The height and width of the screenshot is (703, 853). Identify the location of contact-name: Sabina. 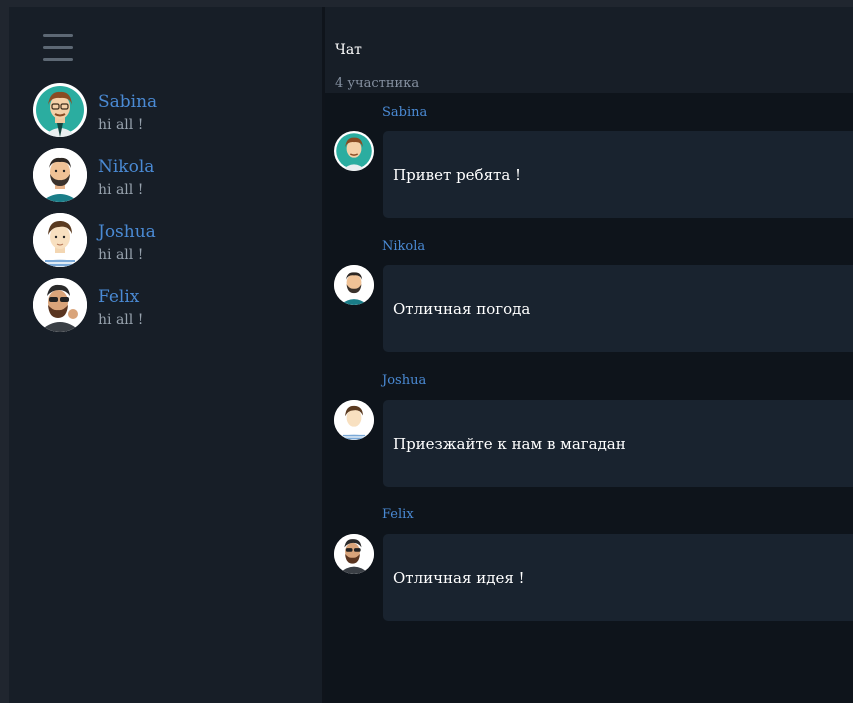
(128, 102).